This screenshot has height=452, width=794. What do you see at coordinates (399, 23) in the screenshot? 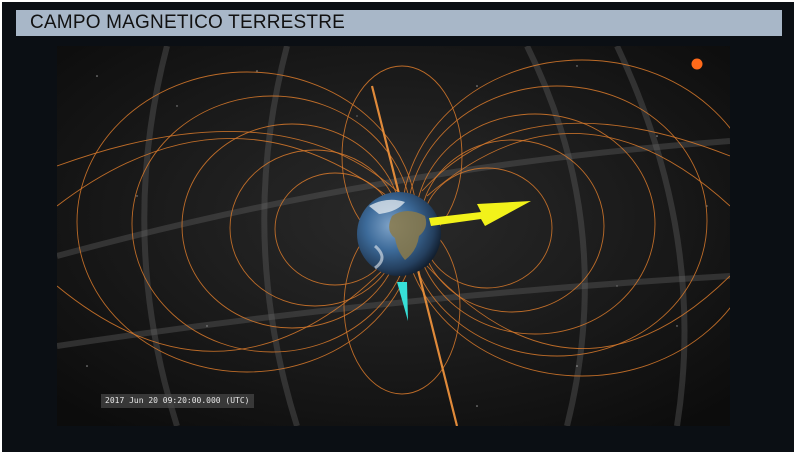
I see `page-title-bar: CAMPO MAGNETICO TERRESTRE` at bounding box center [399, 23].